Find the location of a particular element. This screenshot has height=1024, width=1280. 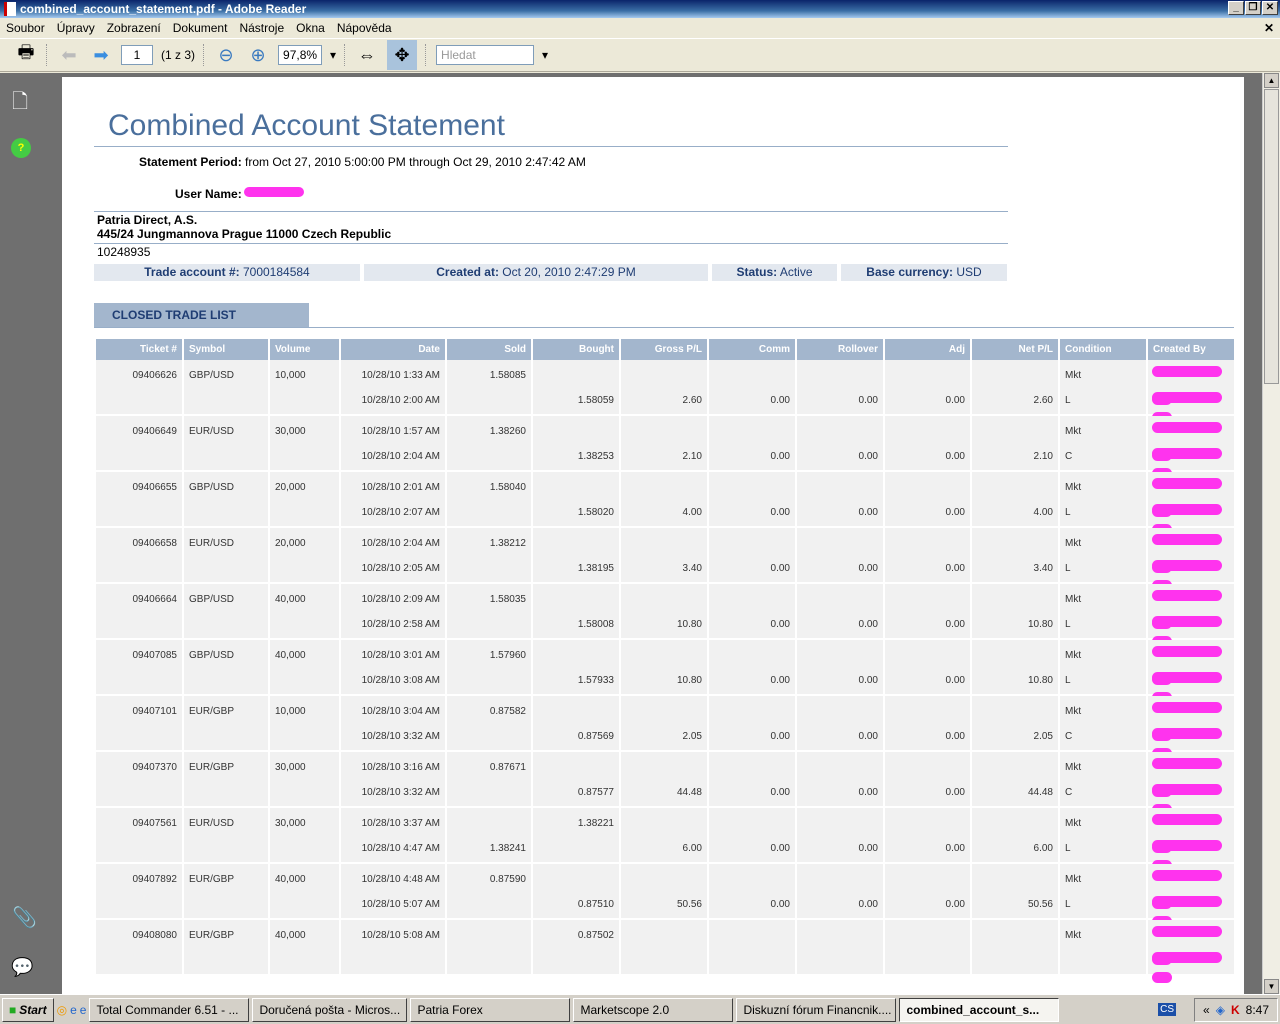

task-marketscope: Marketscope 2.0 is located at coordinates (653, 1009).